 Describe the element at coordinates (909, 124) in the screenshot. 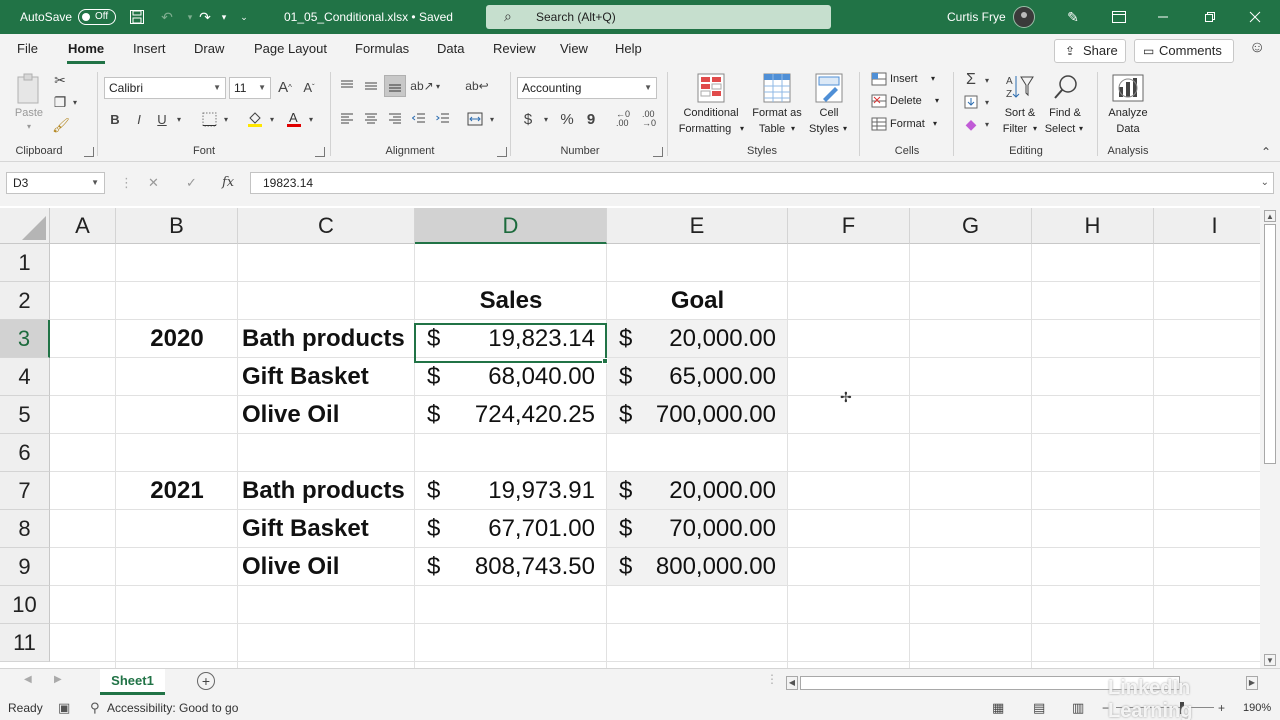

I see `format-cells-label: Format` at that location.